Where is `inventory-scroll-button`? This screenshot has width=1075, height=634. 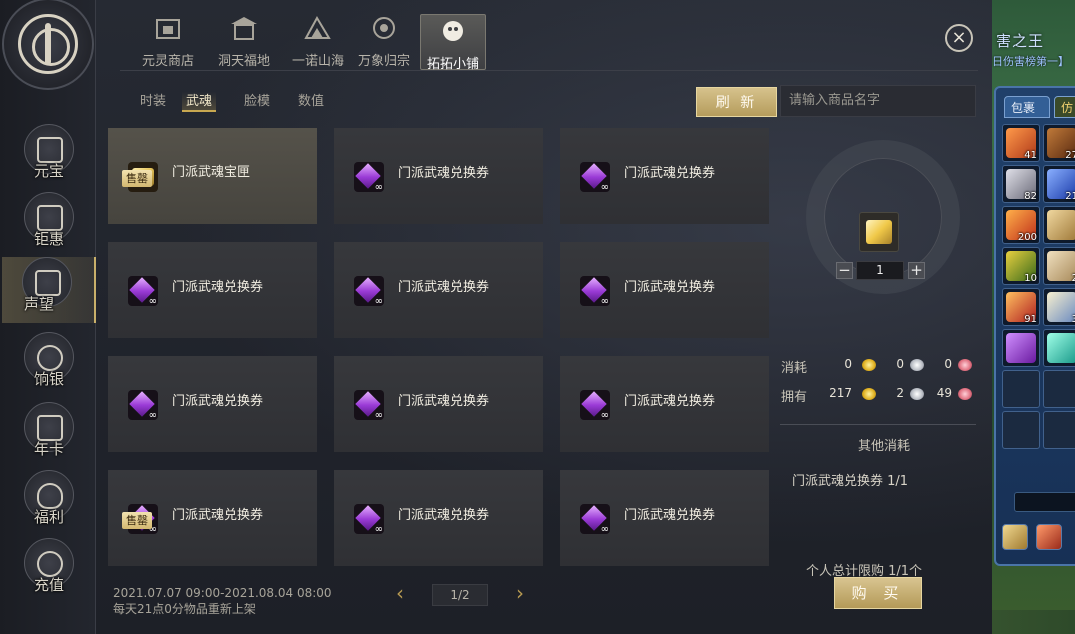
inventory-scroll-button is located at coordinates (1015, 537).